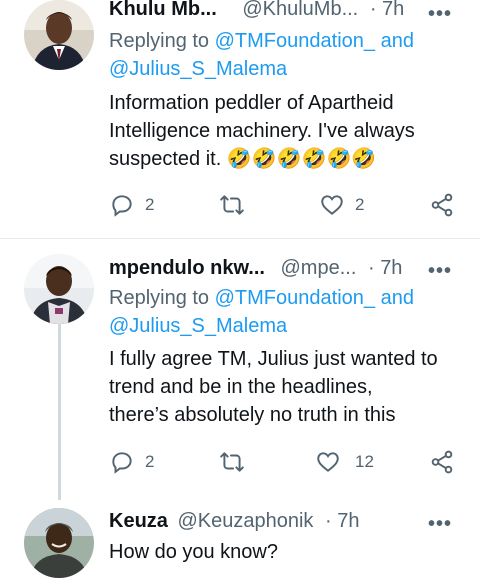 This screenshot has width=480, height=585. Describe the element at coordinates (360, 204) in the screenshot. I see `like-count: 2` at that location.